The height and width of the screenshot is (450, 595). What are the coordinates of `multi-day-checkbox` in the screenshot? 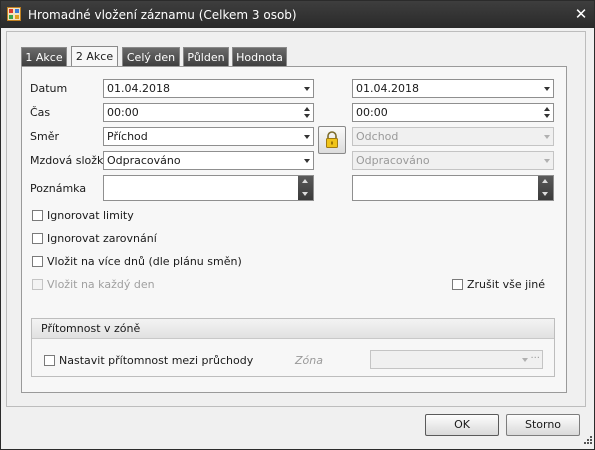 It's located at (37, 261).